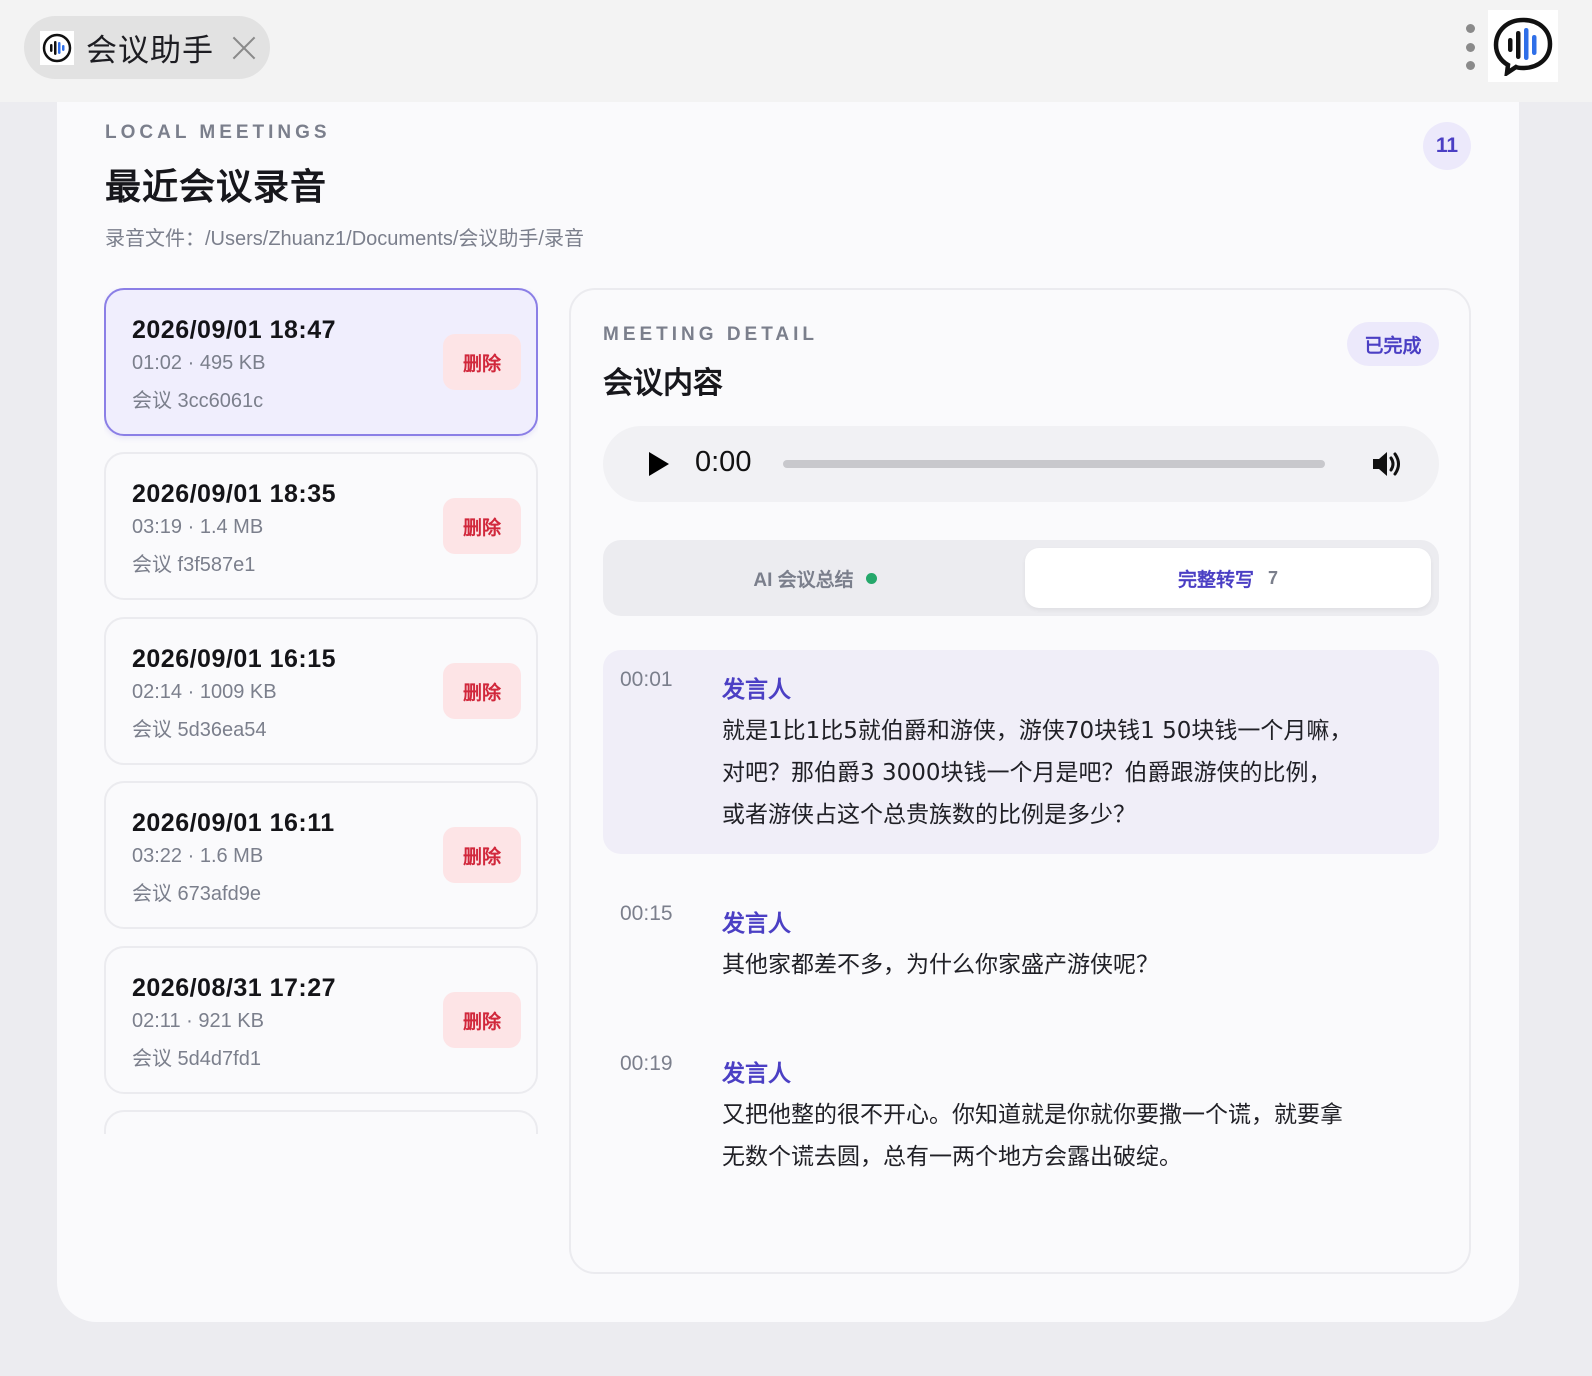 This screenshot has height=1376, width=1592. Describe the element at coordinates (1037, 731) in the screenshot. I see `segment-line: 就是1比1比5就伯爵和游侠，游侠70块钱1 50块钱一个月嘛，` at that location.